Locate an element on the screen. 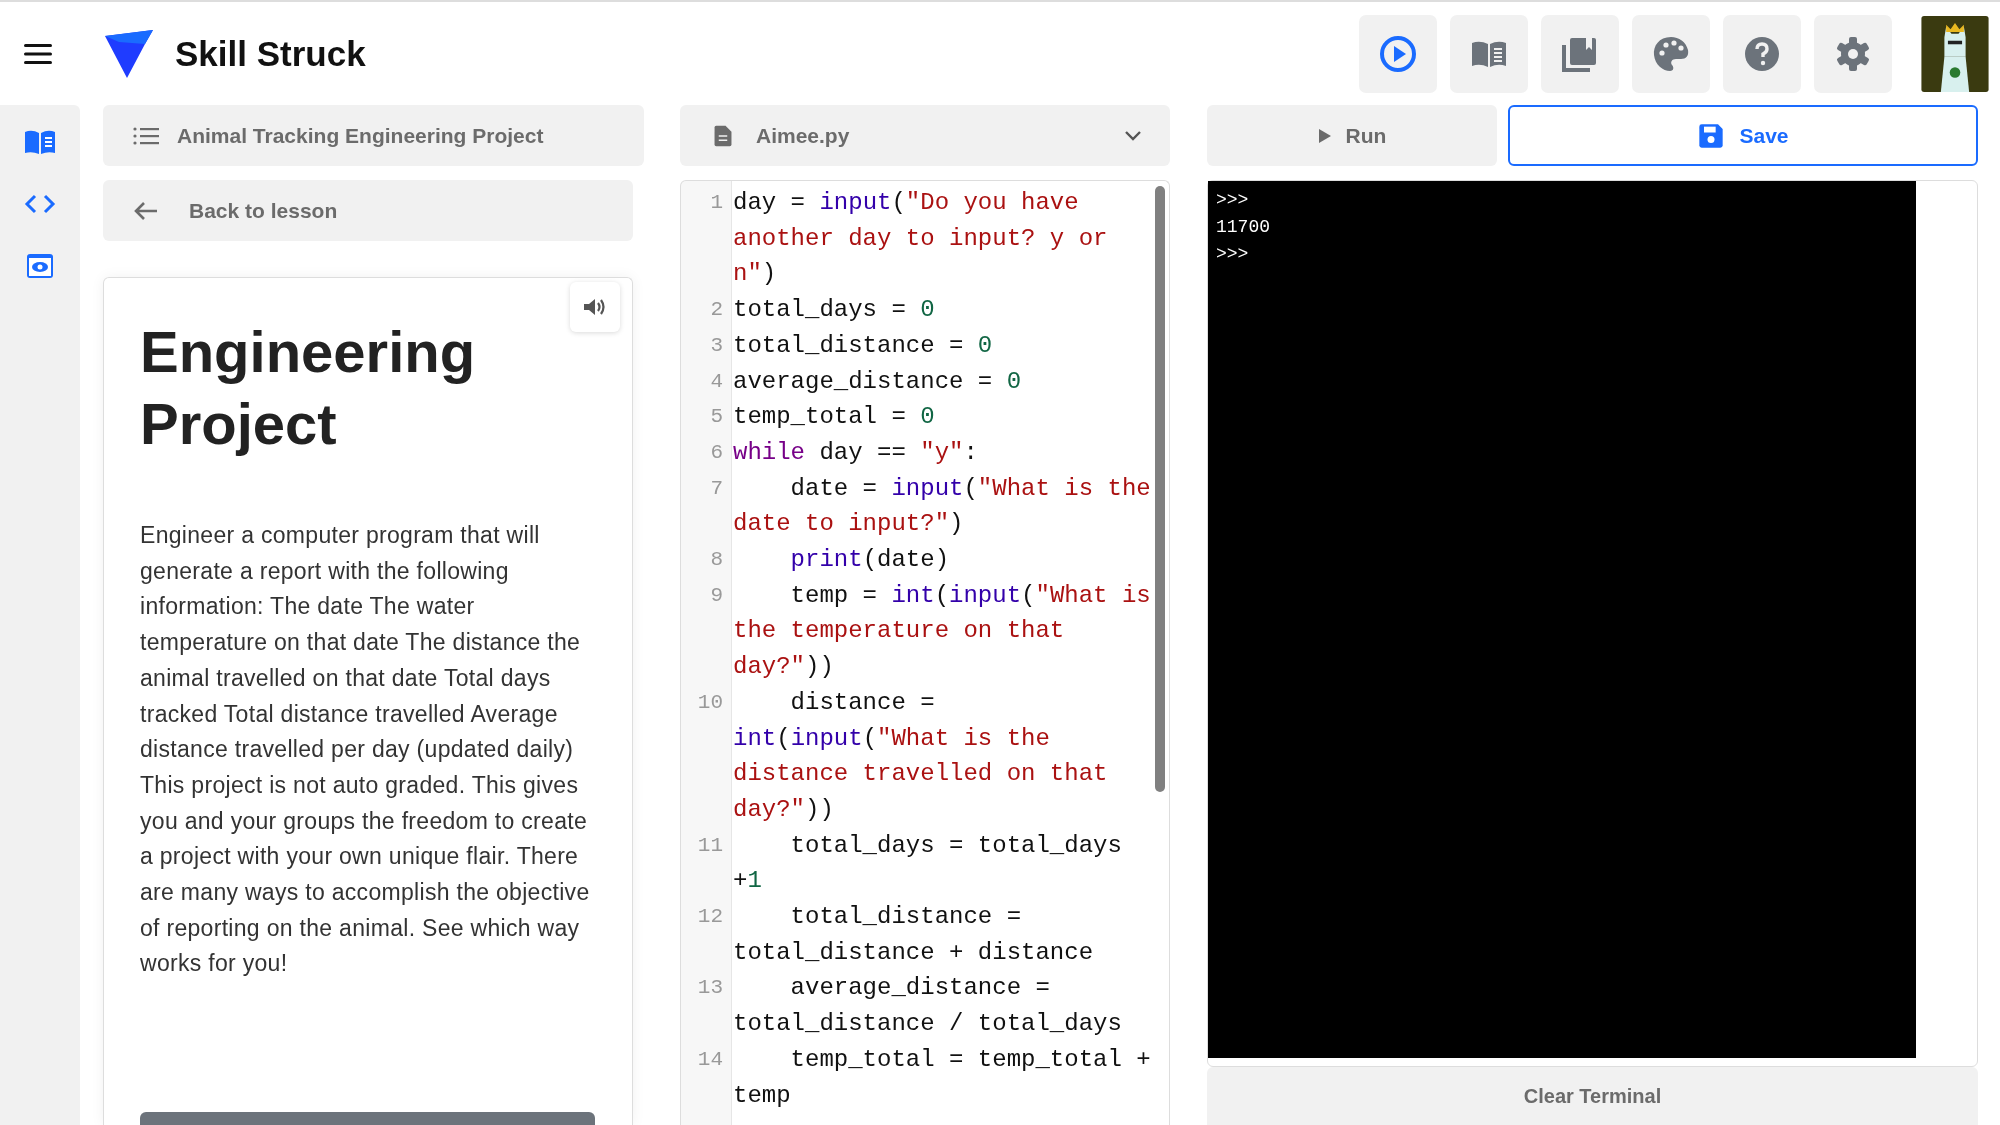 This screenshot has width=2000, height=1125. line-number: 2 is located at coordinates (716, 310).